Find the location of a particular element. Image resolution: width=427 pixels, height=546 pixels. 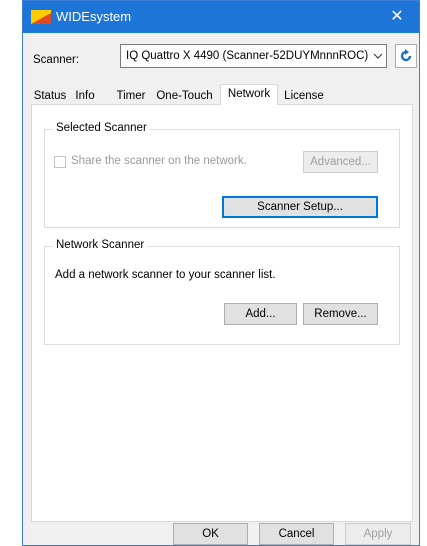

tab-info: Info is located at coordinates (85, 96).